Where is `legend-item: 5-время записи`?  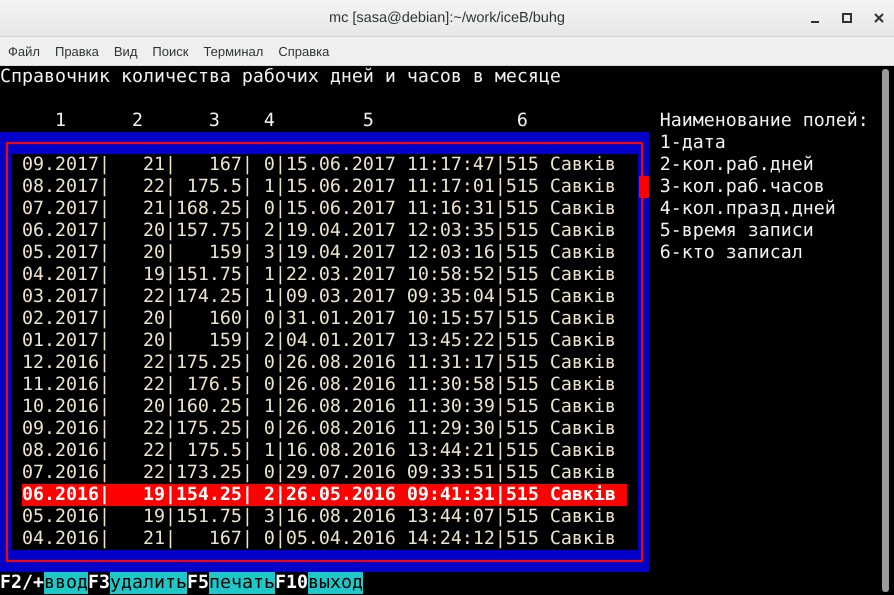
legend-item: 5-время записи is located at coordinates (737, 231).